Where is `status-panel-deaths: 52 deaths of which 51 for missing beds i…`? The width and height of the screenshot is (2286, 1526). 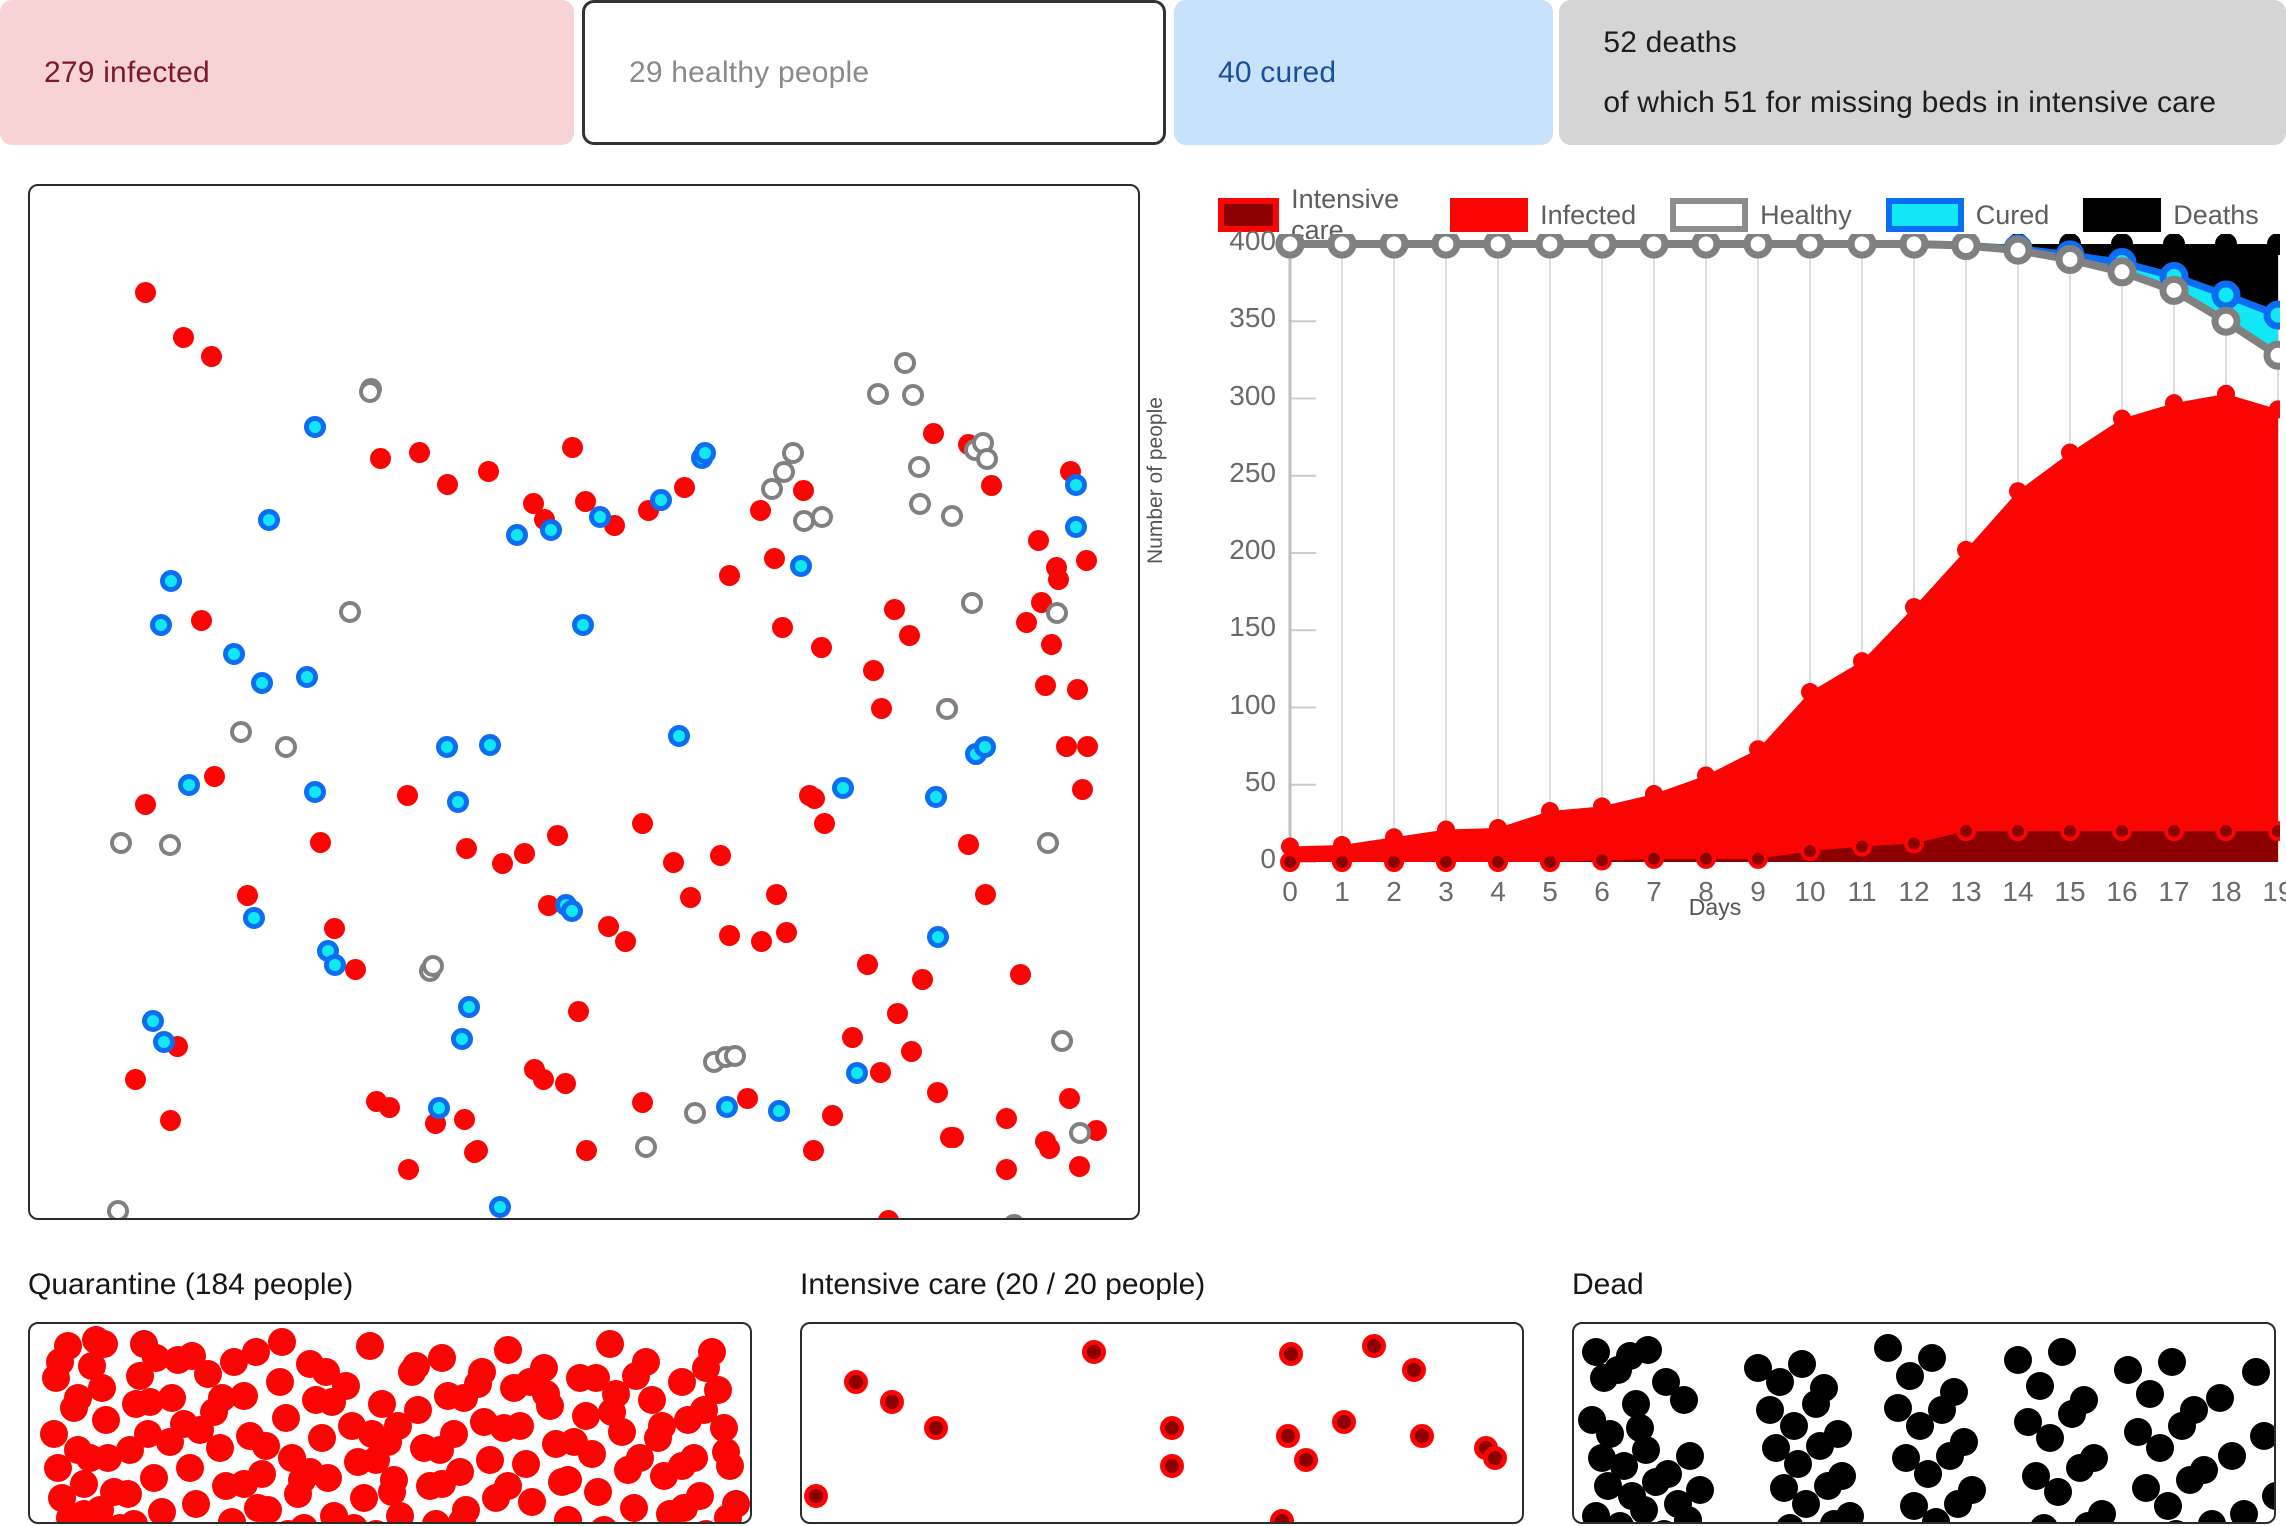 status-panel-deaths: 52 deaths of which 51 for missing beds i… is located at coordinates (1922, 72).